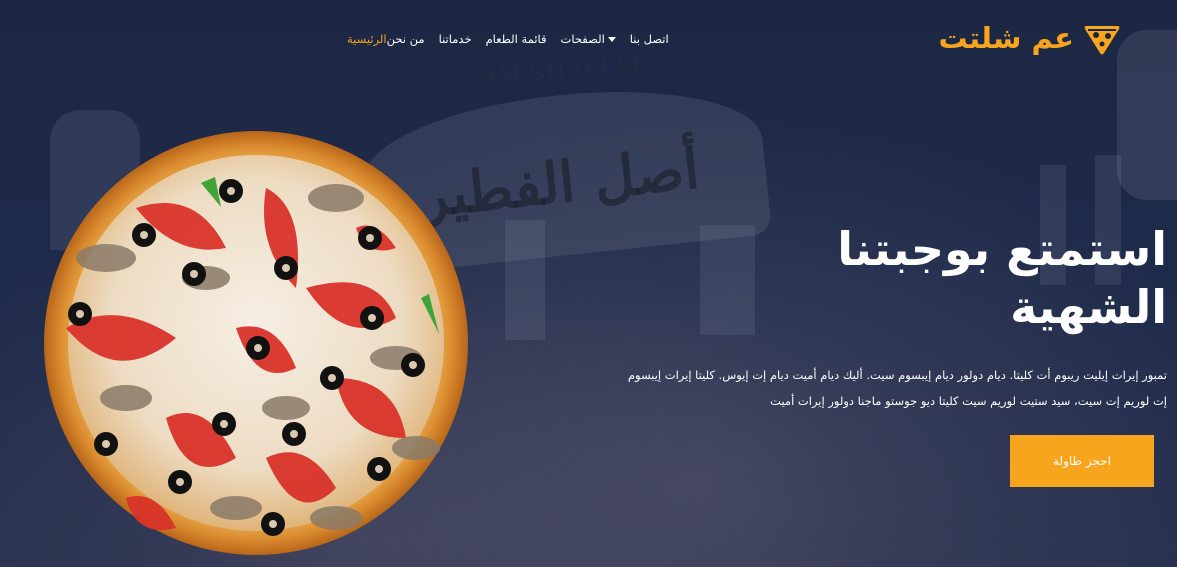 The height and width of the screenshot is (567, 1177). I want to click on brand-logo: عم شلتت, so click(1030, 38).